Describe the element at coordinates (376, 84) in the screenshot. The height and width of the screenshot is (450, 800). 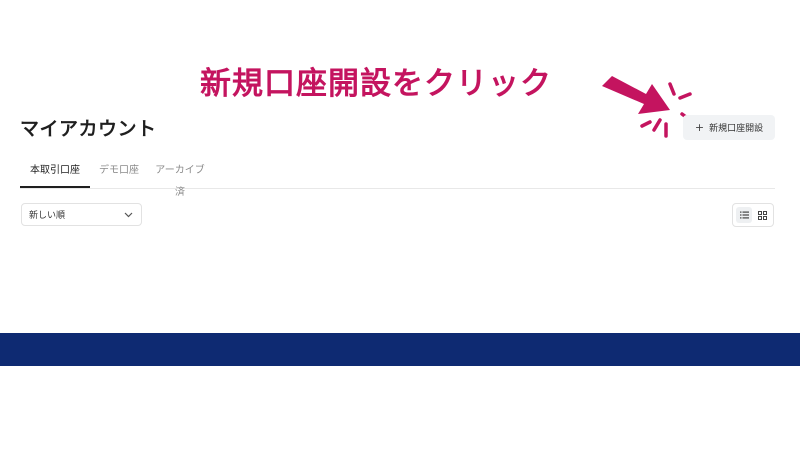
I see `annotation-callout-text: 新規口座開設をクリック` at that location.